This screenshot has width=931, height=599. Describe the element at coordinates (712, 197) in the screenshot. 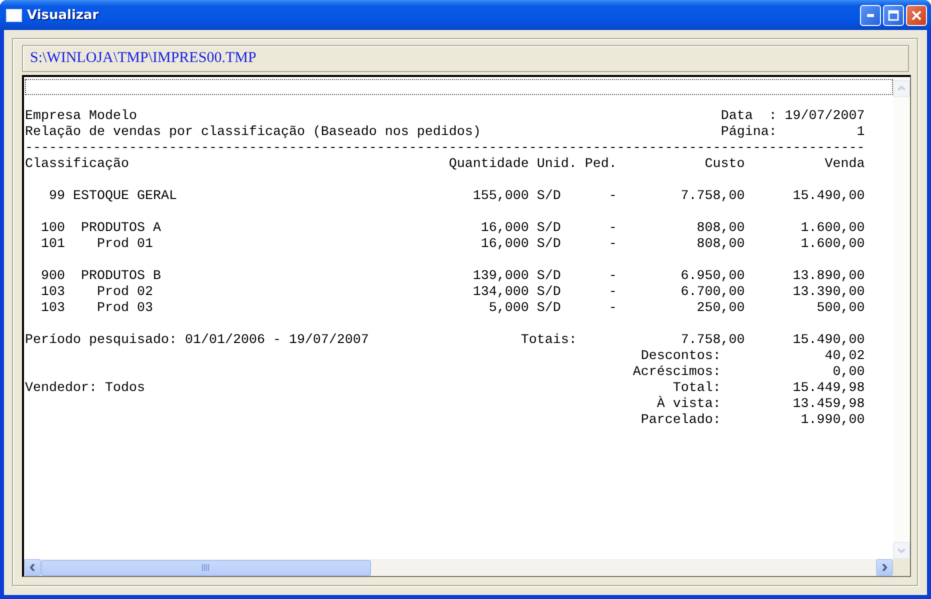

I see `table-cell-text: 7.758,00` at that location.